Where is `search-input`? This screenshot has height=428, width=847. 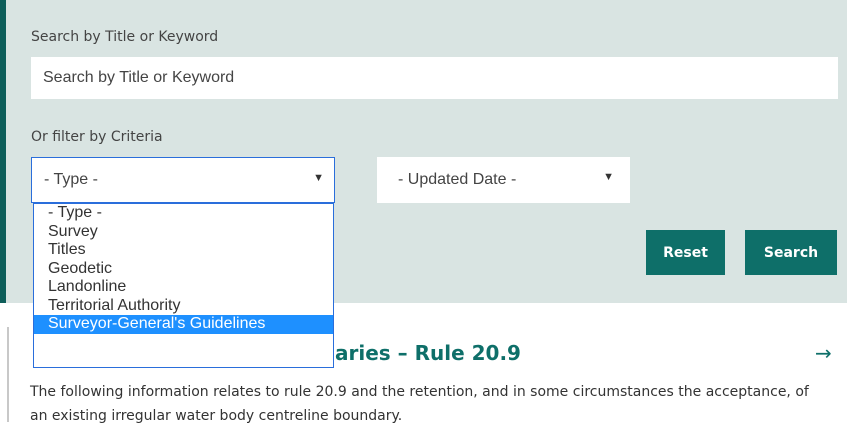 search-input is located at coordinates (434, 78).